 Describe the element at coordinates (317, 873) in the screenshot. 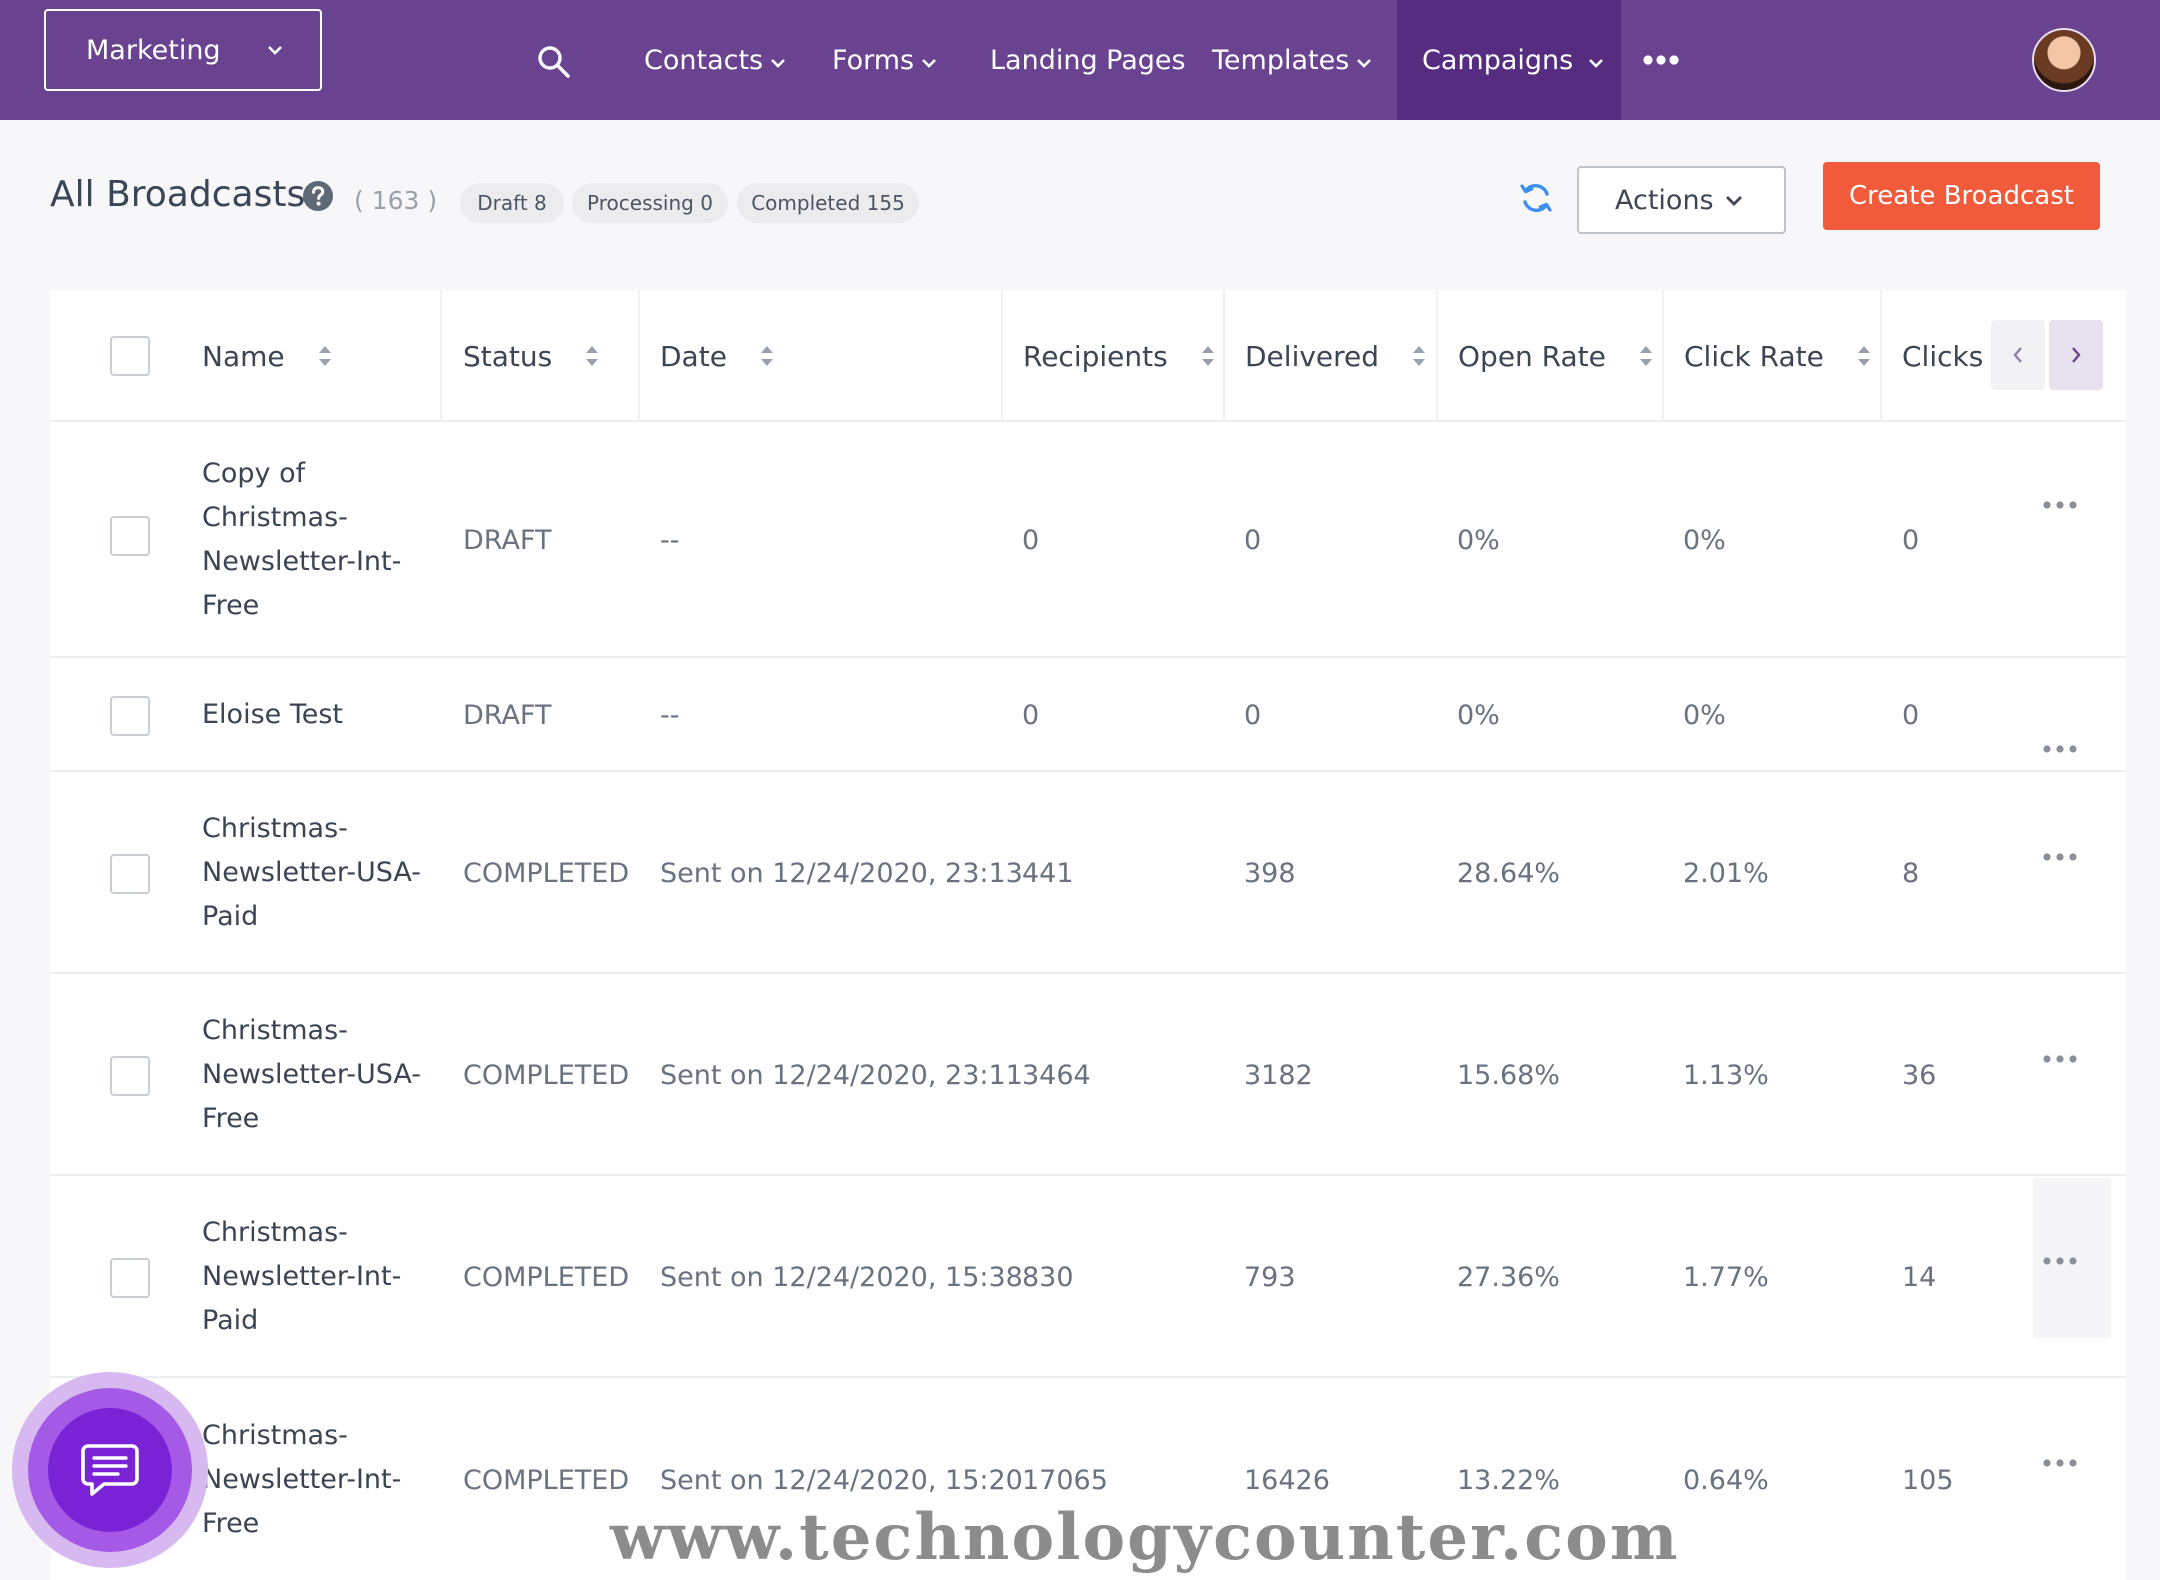

I see `broadcast-name: Christmas-Newsletter-USA-Paid` at that location.